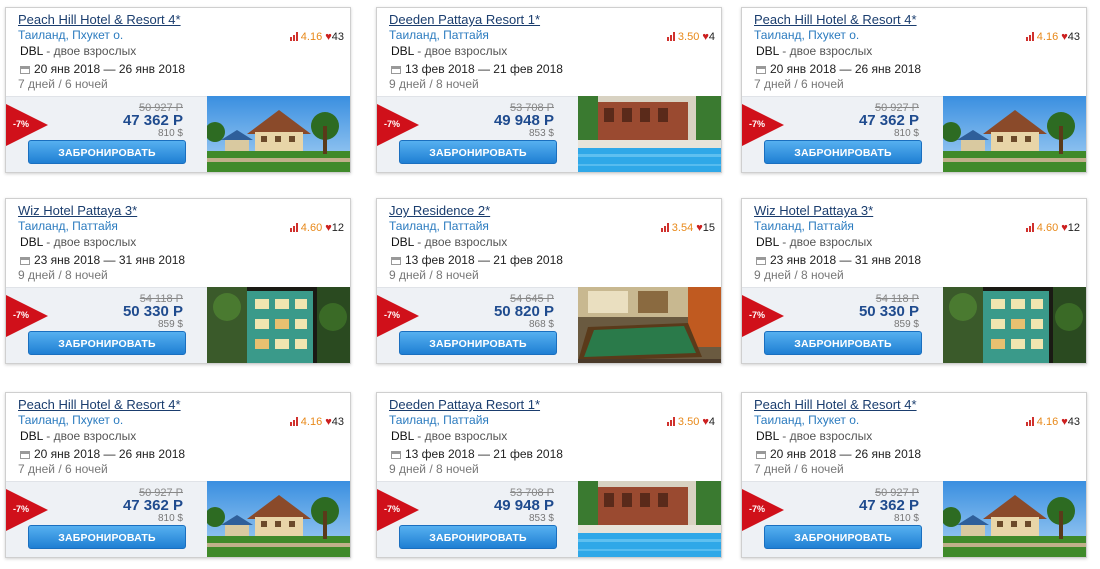 Image resolution: width=1100 pixels, height=569 pixels. Describe the element at coordinates (541, 324) in the screenshot. I see `price-usd: 868 $` at that location.